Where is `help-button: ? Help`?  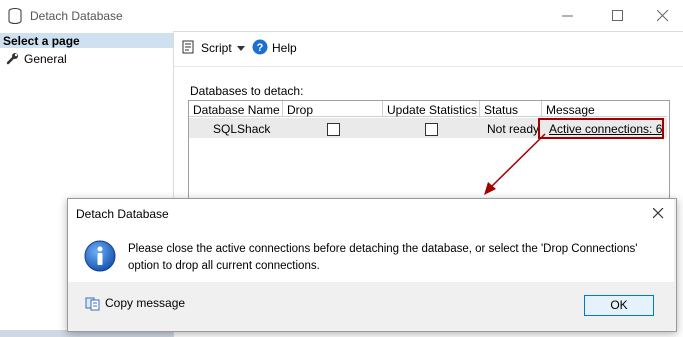 help-button: ? Help is located at coordinates (277, 48).